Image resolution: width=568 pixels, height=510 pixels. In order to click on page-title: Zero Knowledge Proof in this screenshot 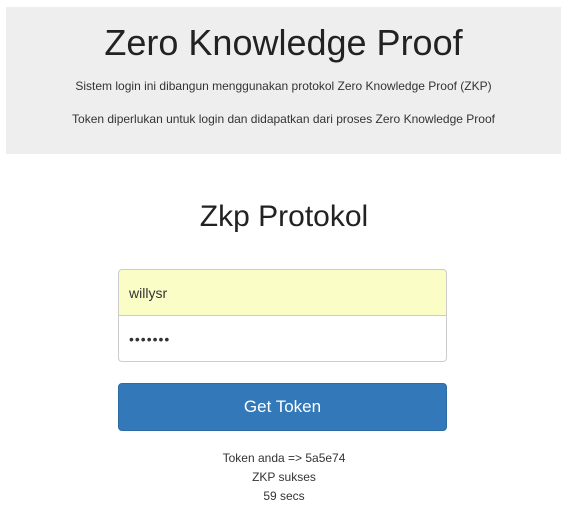, I will do `click(283, 42)`.